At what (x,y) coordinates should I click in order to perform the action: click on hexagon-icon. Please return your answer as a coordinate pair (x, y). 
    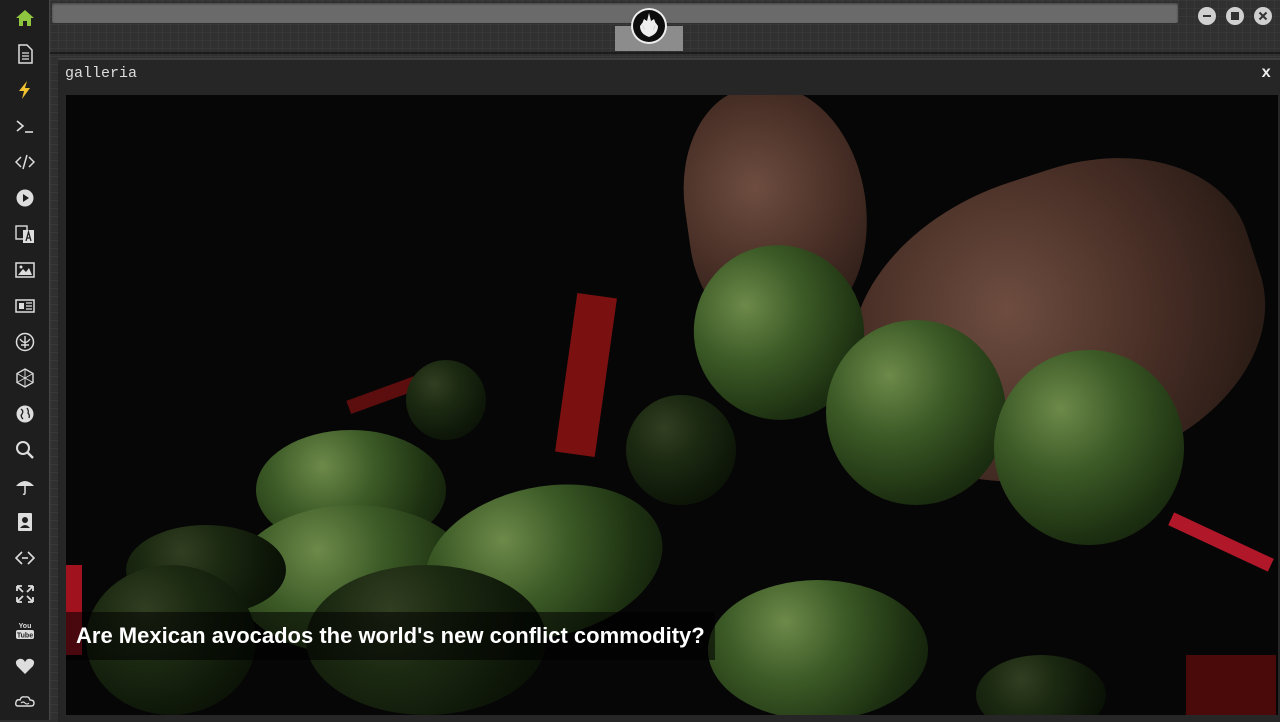
    Looking at the image, I should click on (24, 378).